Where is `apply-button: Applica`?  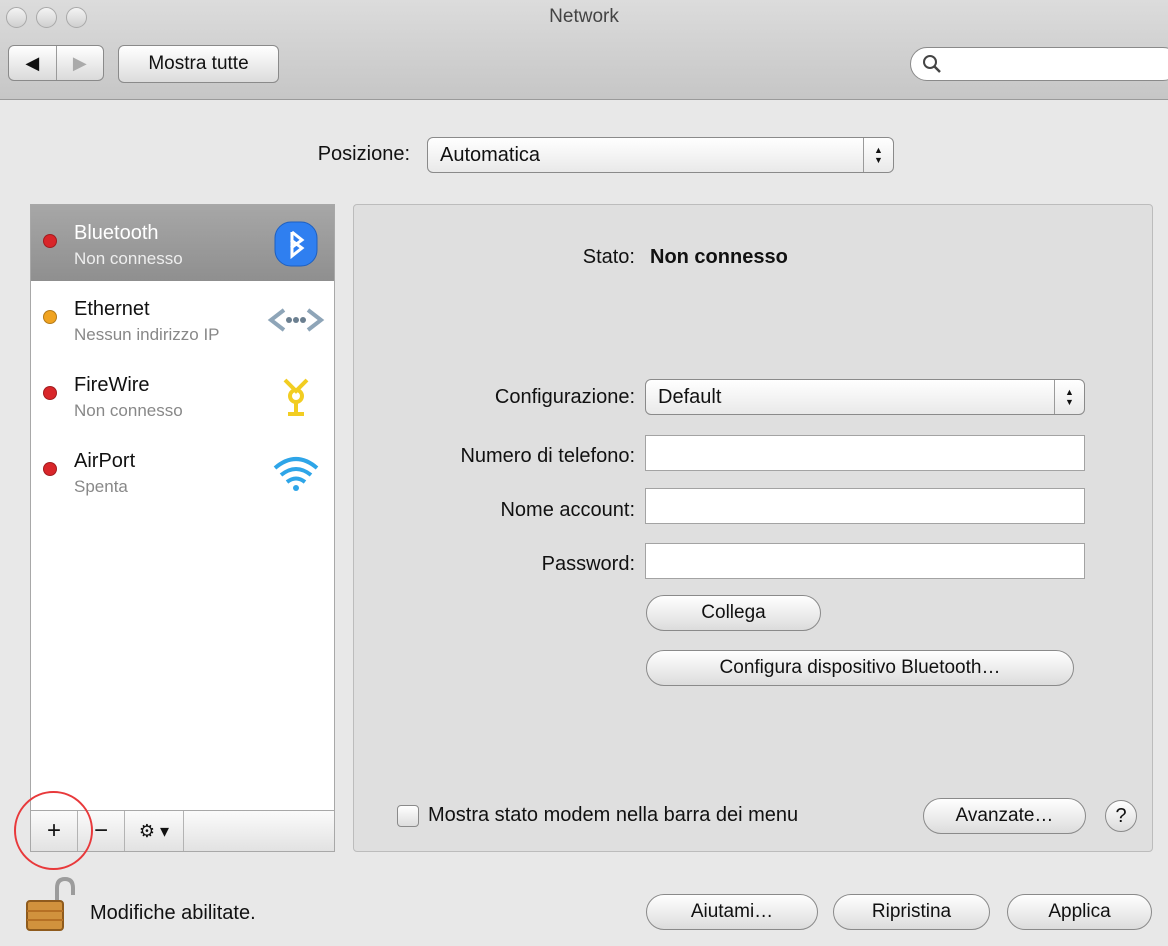
apply-button: Applica is located at coordinates (1079, 912).